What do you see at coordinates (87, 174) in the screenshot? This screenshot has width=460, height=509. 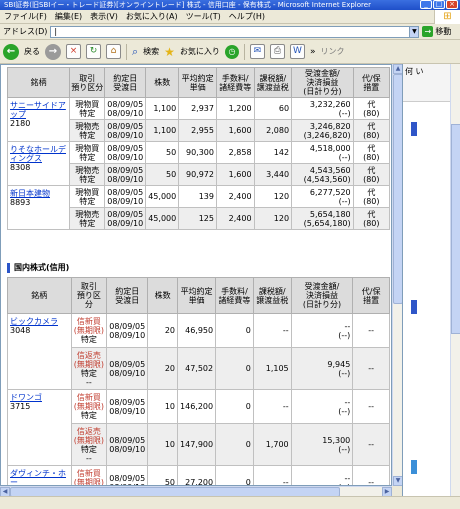 I see `trade-kind-cell: 現物売 特定` at bounding box center [87, 174].